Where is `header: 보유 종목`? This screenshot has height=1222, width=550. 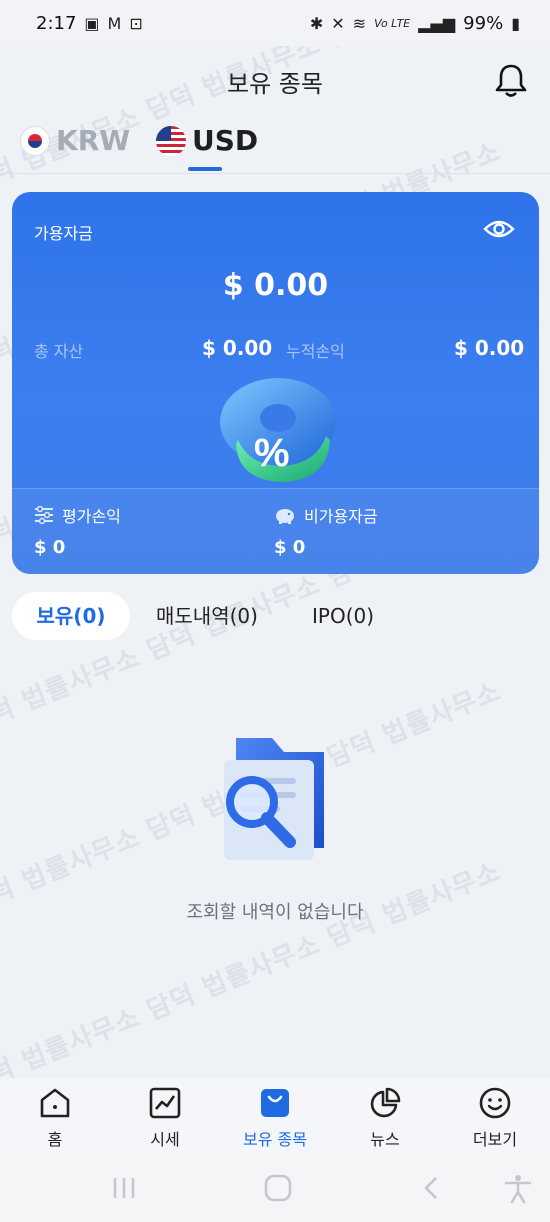
header: 보유 종목 is located at coordinates (275, 81).